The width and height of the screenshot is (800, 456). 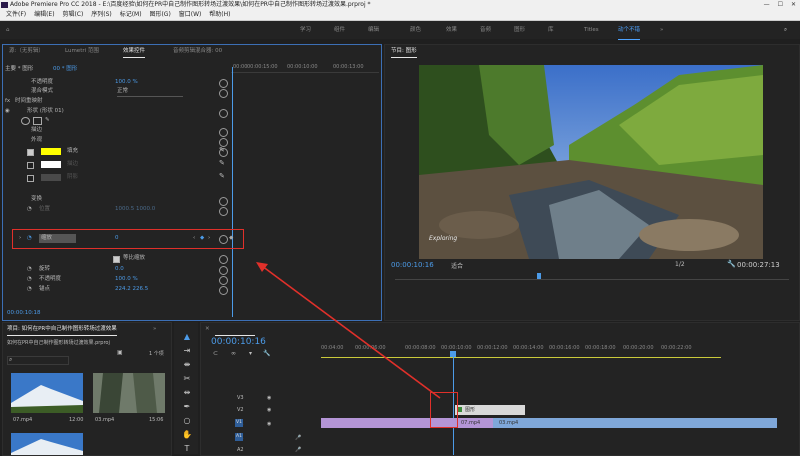 What do you see at coordinates (348, 330) in the screenshot?
I see `annotation-arrow` at bounding box center [348, 330].